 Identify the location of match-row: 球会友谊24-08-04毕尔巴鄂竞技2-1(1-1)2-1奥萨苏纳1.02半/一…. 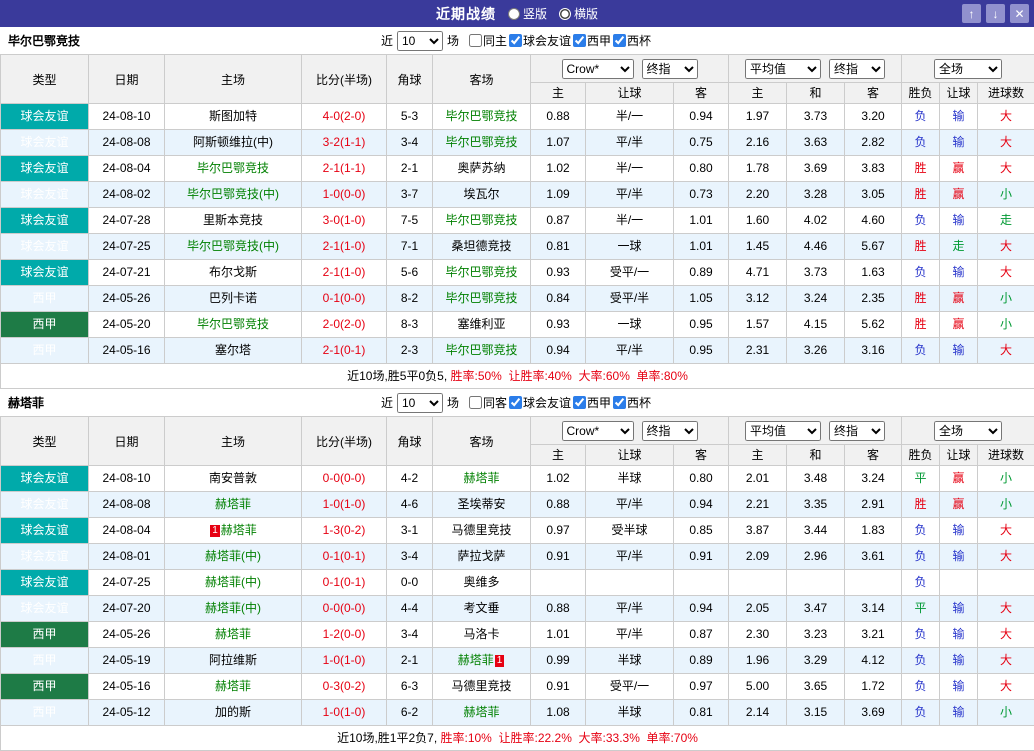
(517, 169).